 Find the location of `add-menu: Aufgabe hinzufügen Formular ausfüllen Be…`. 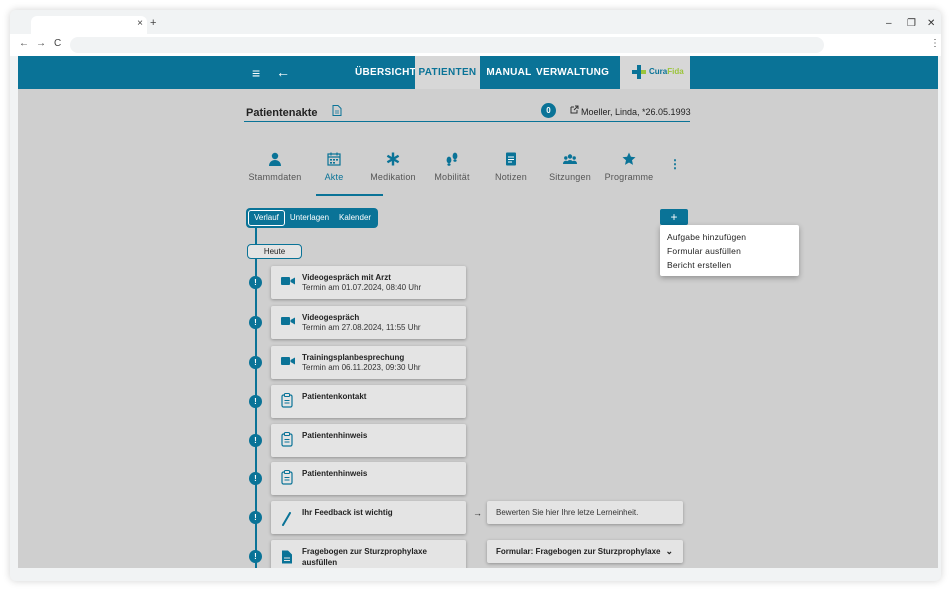

add-menu: Aufgabe hinzufügen Formular ausfüllen Be… is located at coordinates (729, 250).